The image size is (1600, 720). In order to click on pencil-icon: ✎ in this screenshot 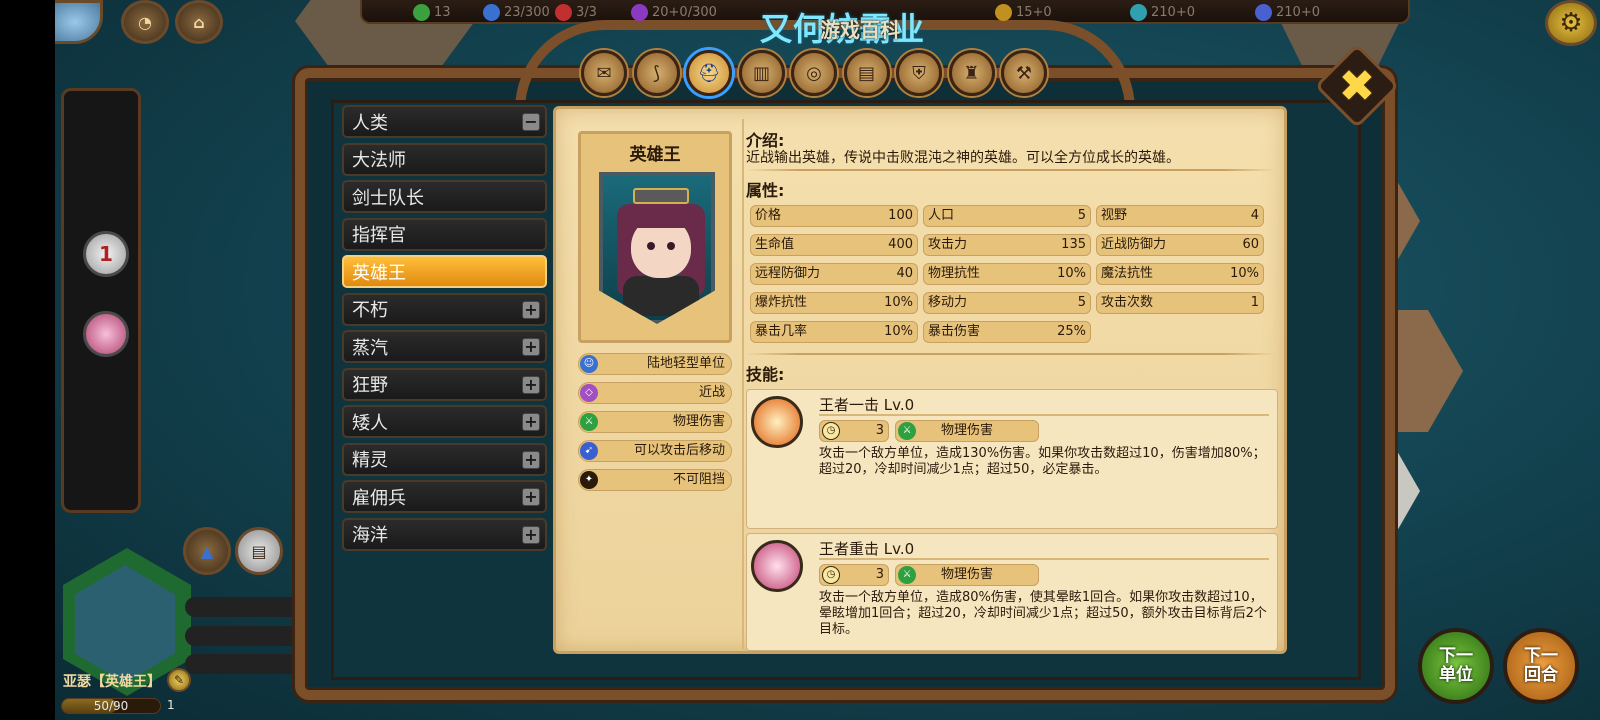, I will do `click(179, 680)`.